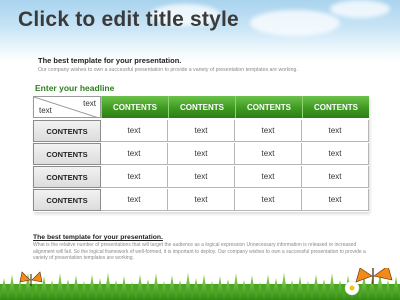  What do you see at coordinates (200, 284) in the screenshot?
I see `grass-illustration` at bounding box center [200, 284].